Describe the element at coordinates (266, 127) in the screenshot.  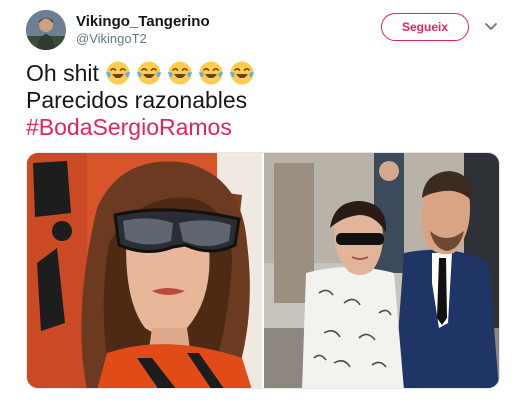
I see `hashtag-link: #BodaSergioRamos` at that location.